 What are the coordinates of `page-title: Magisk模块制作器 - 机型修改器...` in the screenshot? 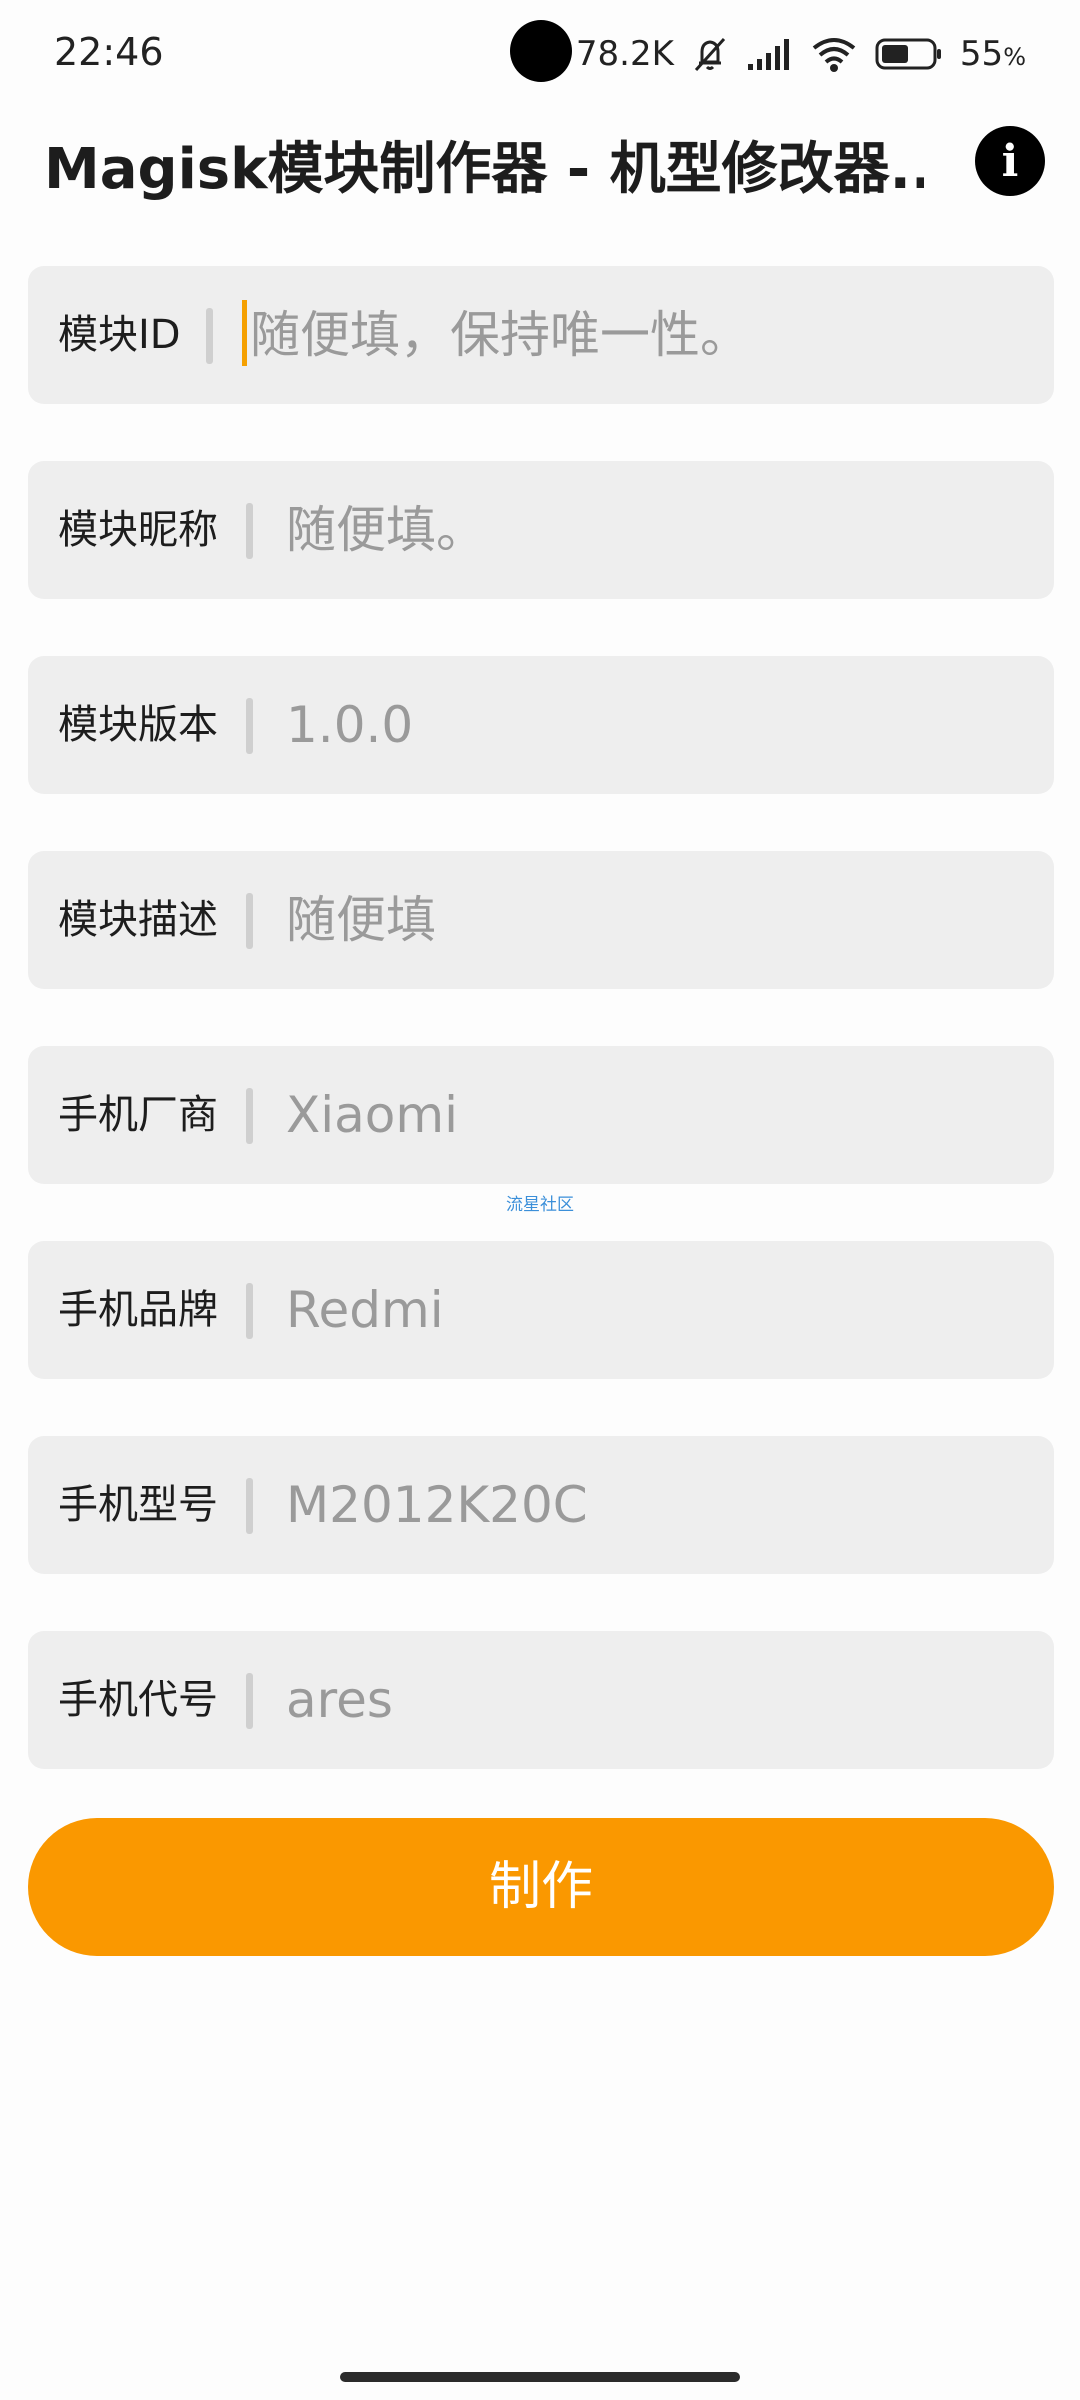 It's located at (484, 169).